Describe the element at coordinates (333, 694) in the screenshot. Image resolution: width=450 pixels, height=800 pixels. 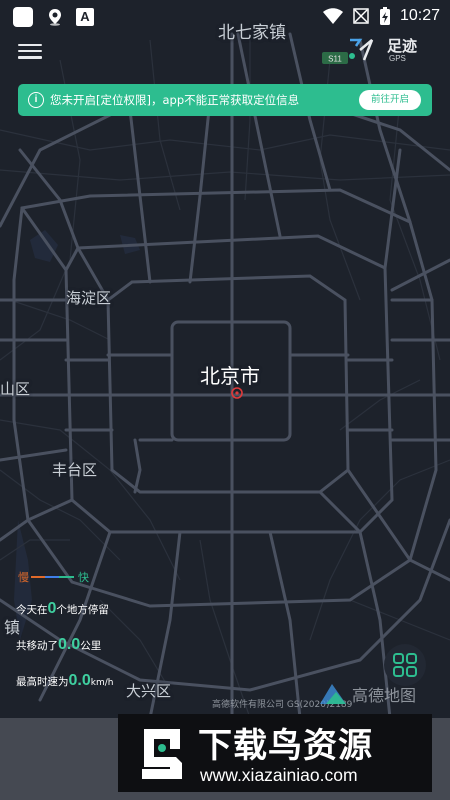
I see `amap-logo-icon` at that location.